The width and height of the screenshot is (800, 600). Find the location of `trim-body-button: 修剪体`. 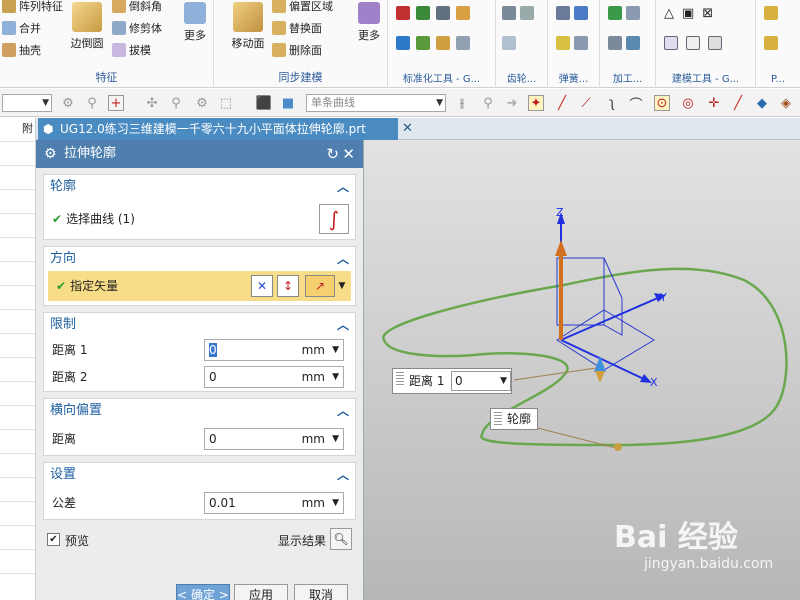

trim-body-button: 修剪体 is located at coordinates (137, 28).